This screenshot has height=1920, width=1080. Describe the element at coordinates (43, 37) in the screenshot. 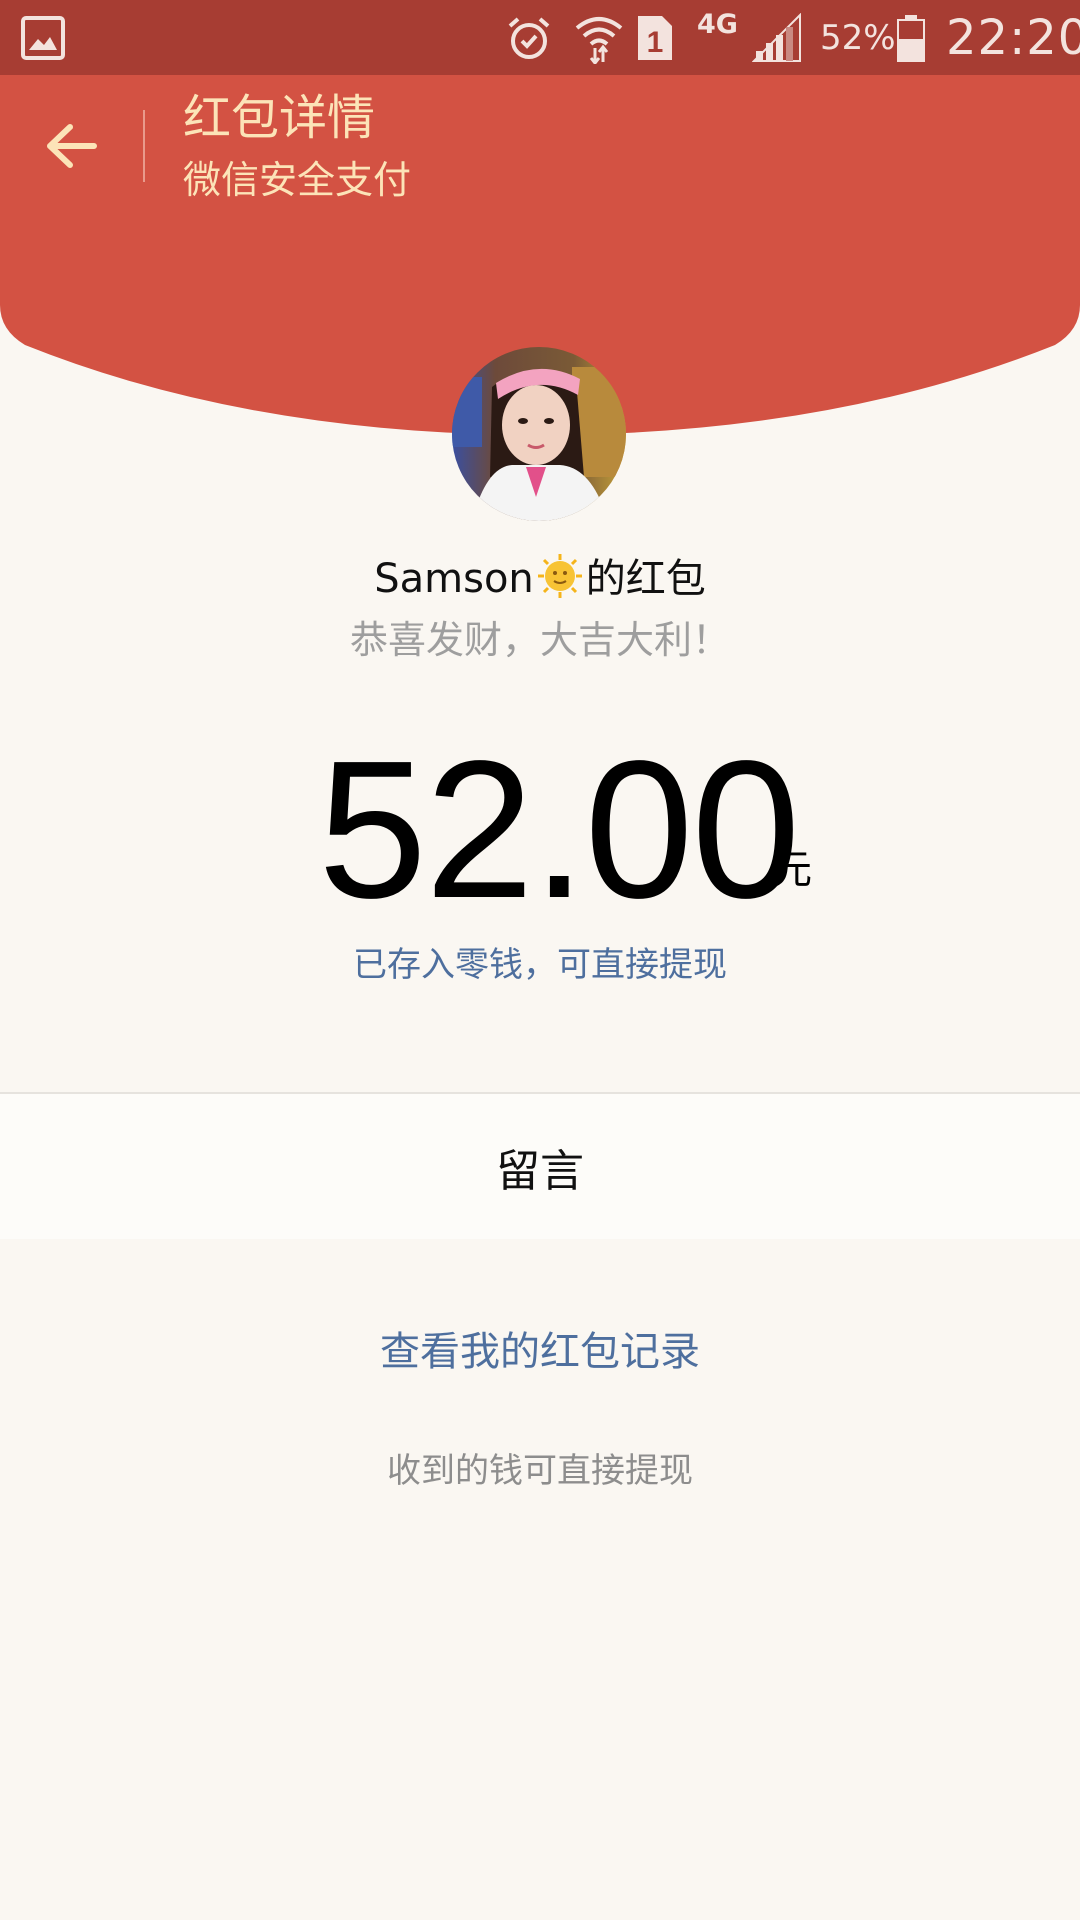

I see `gallery-icon` at that location.